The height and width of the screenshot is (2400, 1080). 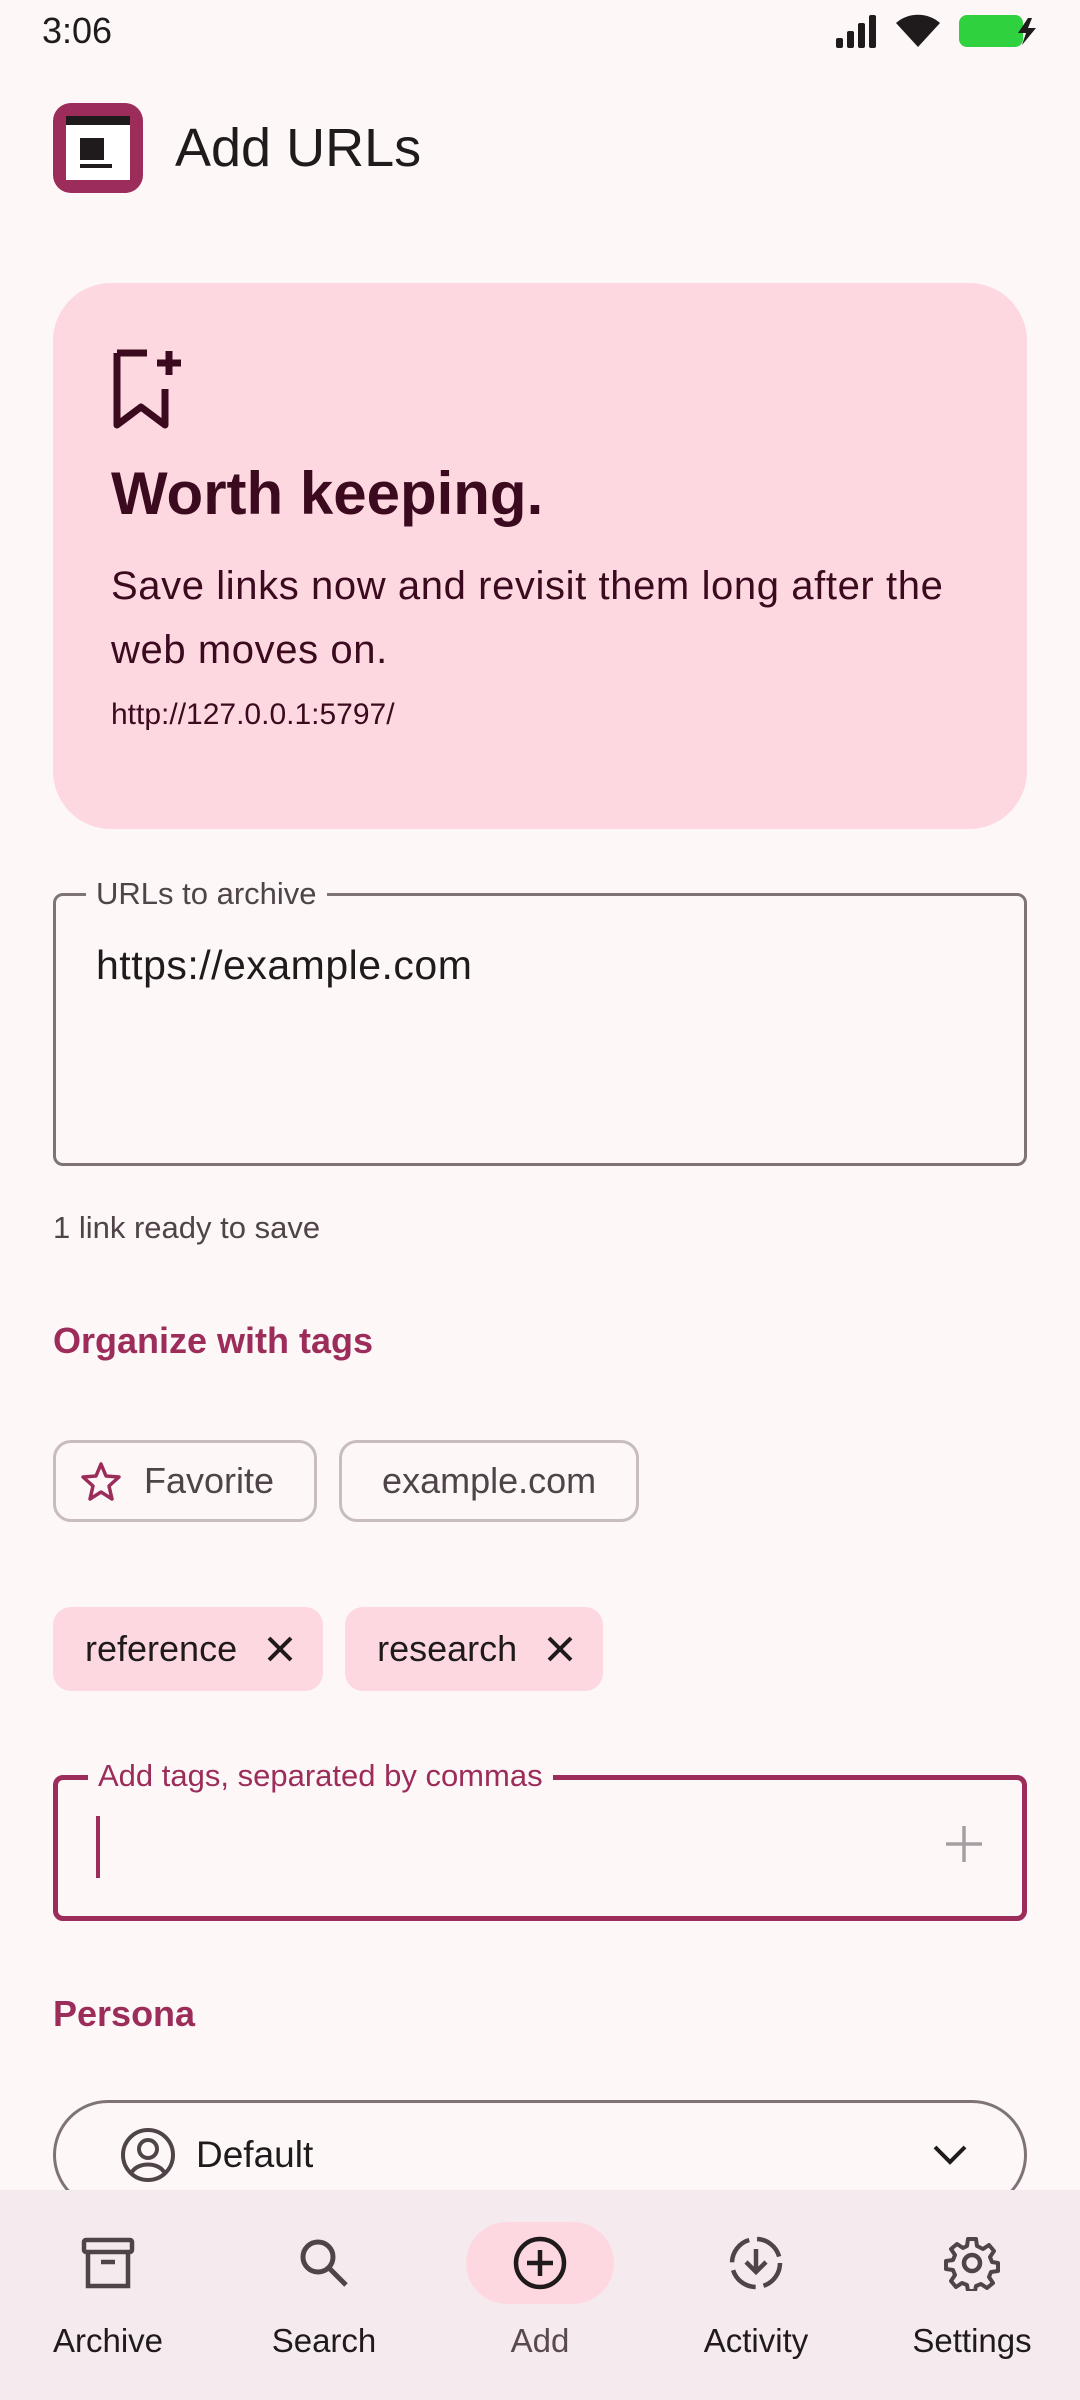 I want to click on text-cursor, so click(x=98, y=1847).